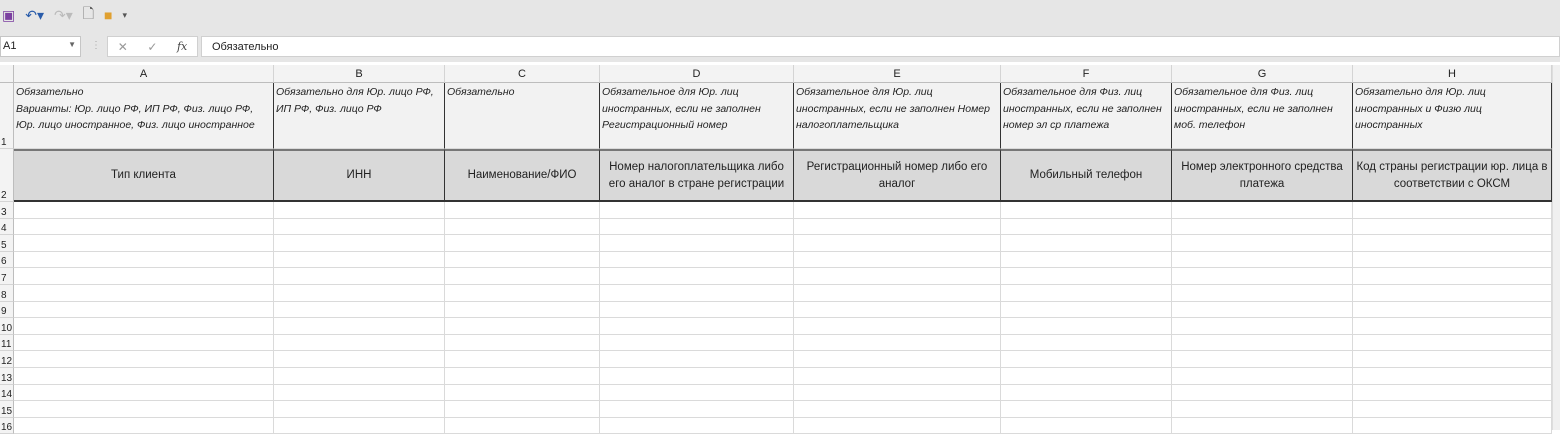  What do you see at coordinates (1086, 227) in the screenshot?
I see `cell-f4` at bounding box center [1086, 227].